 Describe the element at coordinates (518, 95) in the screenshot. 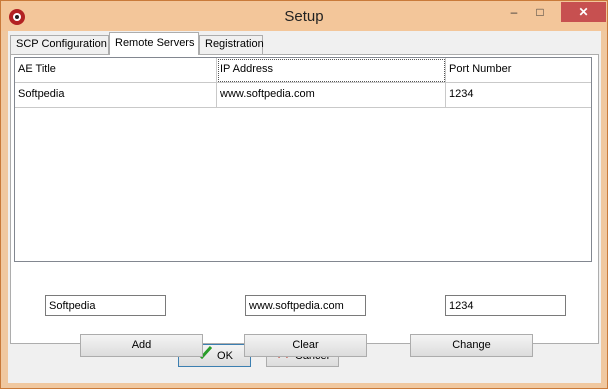

I see `cell-port-number: 1234` at that location.